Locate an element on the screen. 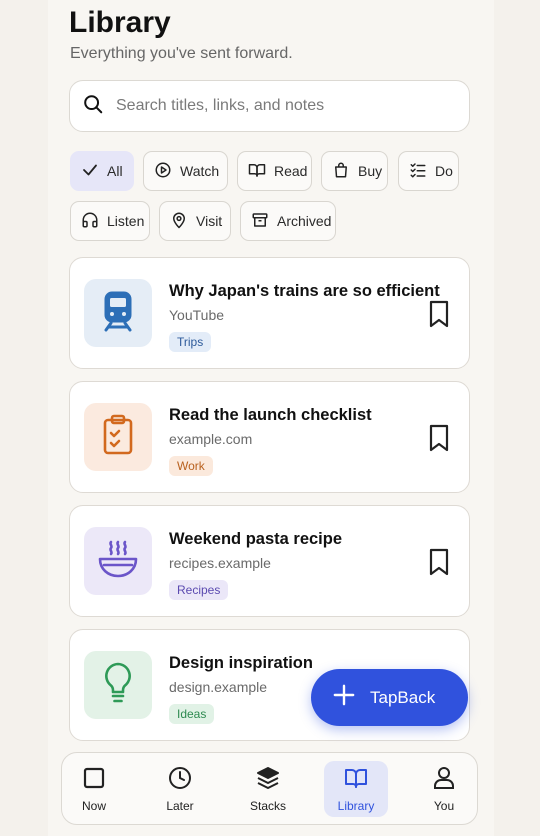 This screenshot has width=540, height=836. filter-chip-label: Read is located at coordinates (291, 171).